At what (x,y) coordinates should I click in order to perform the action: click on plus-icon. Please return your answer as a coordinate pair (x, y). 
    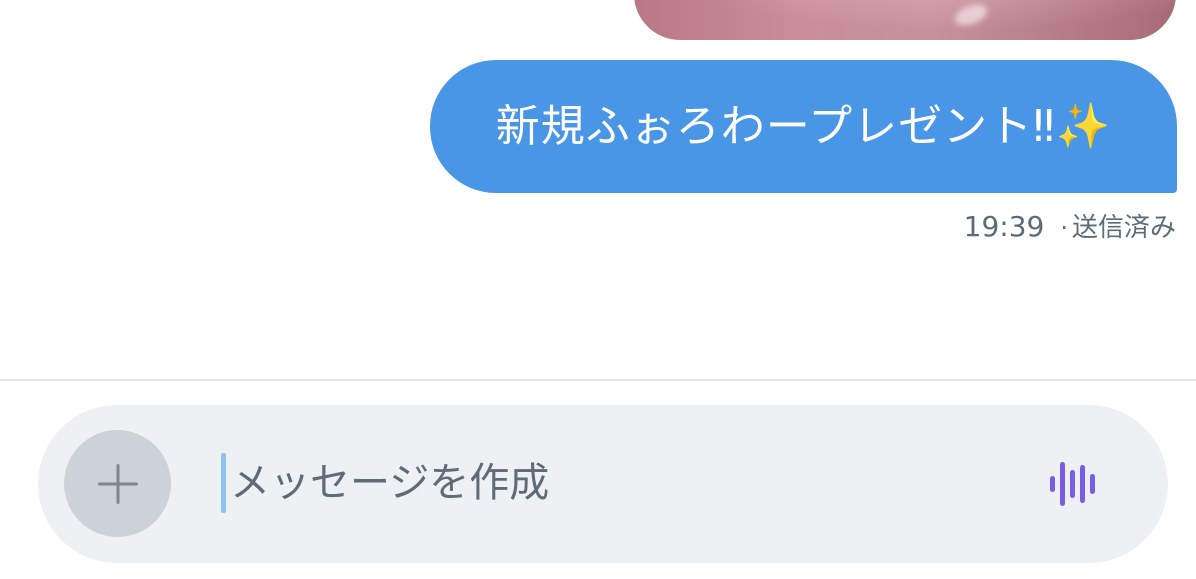
    Looking at the image, I should click on (117, 483).